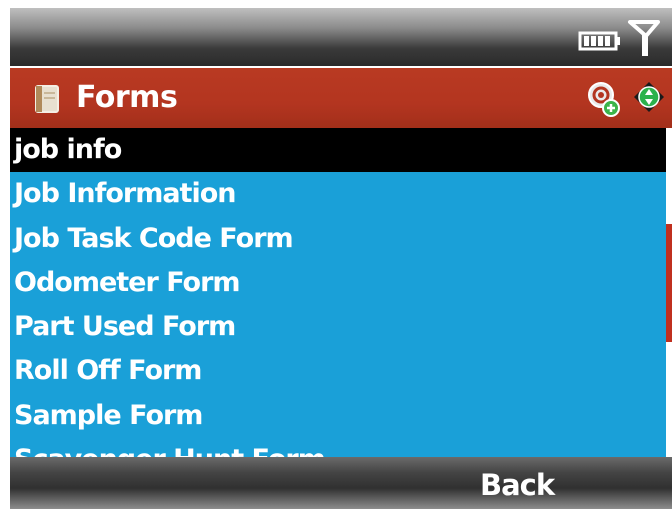 This screenshot has height=509, width=672. I want to click on battery-icon, so click(599, 41).